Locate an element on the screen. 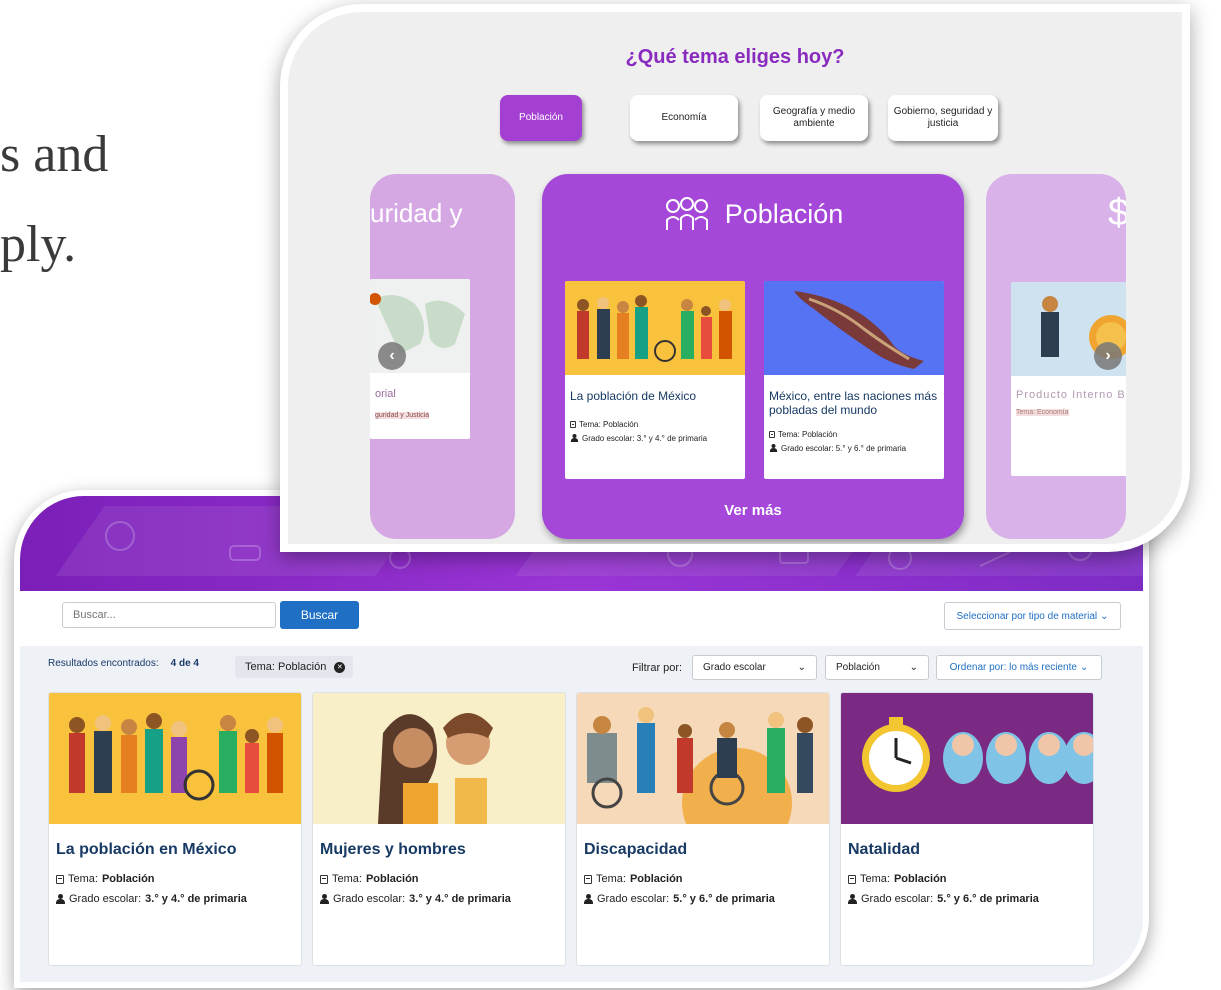 The image size is (1221, 990). card-illustration-disability is located at coordinates (703, 758).